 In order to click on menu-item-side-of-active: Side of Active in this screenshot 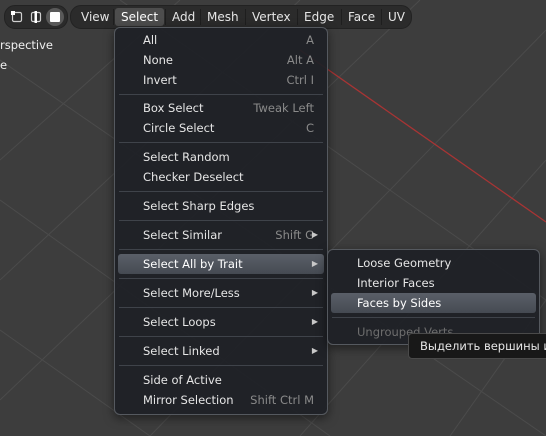, I will do `click(221, 380)`.